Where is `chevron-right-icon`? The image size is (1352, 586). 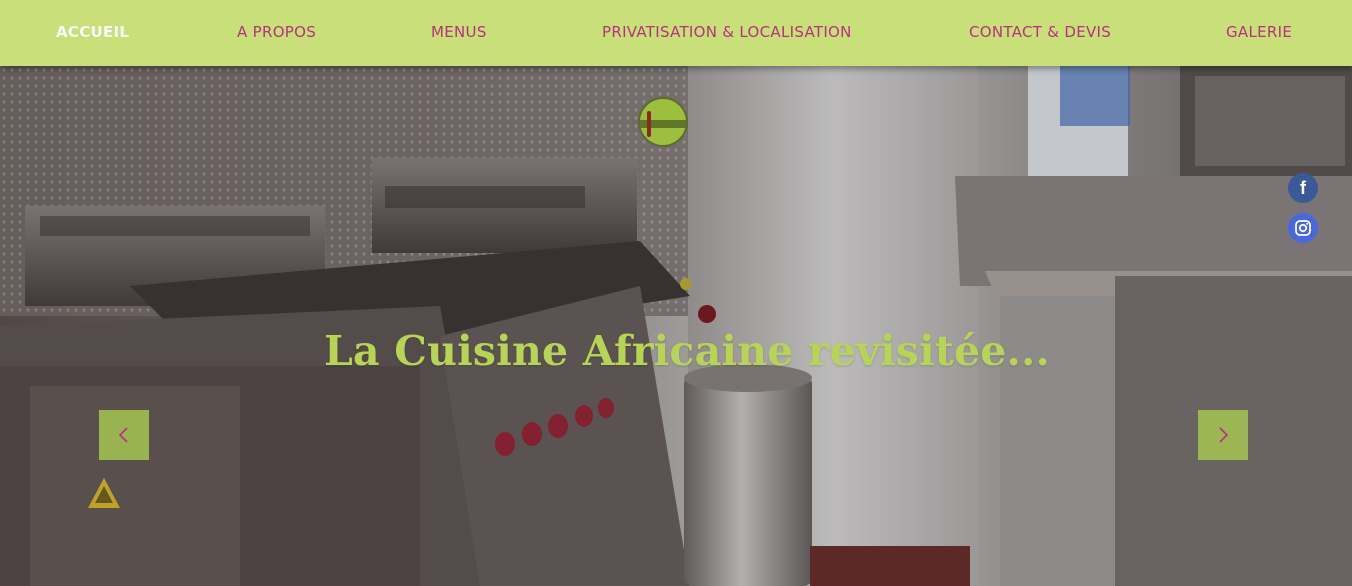
chevron-right-icon is located at coordinates (1224, 435).